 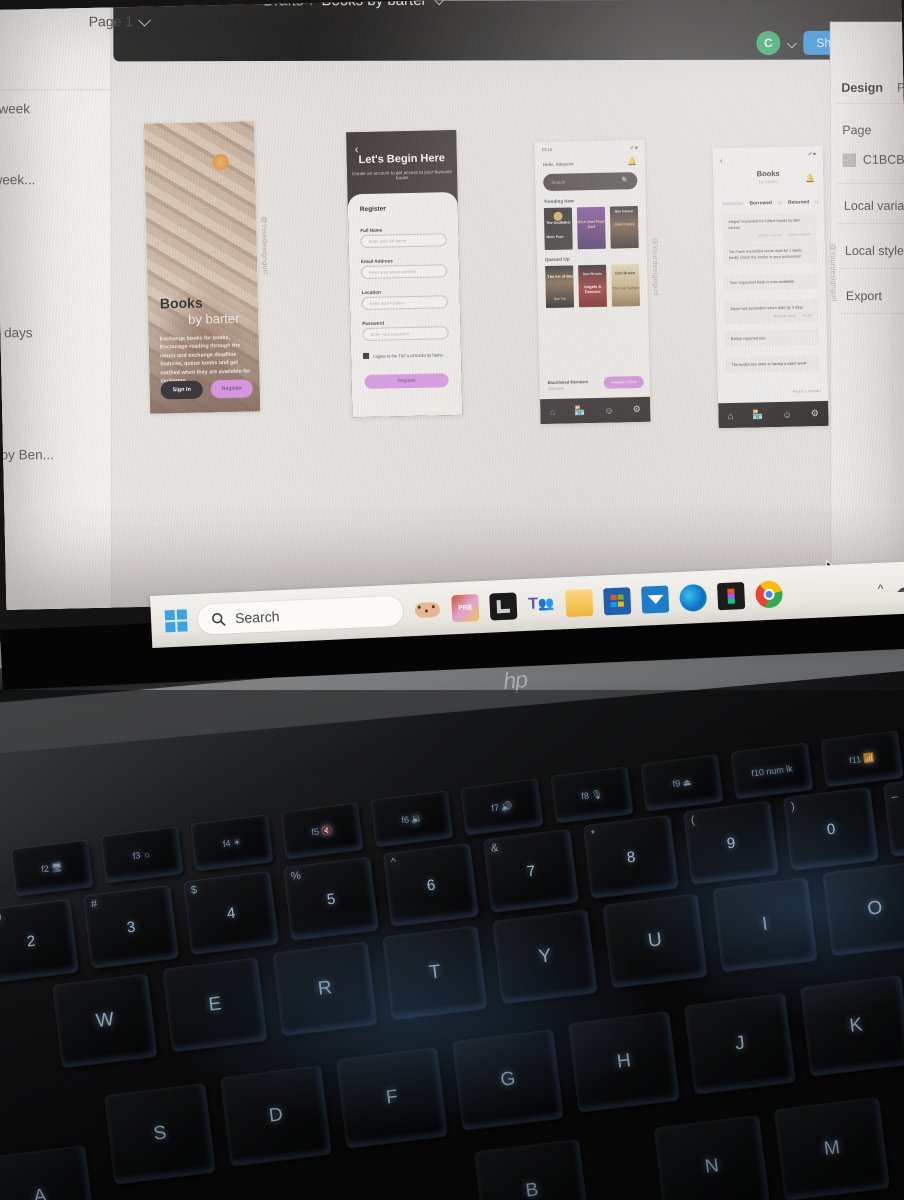 I want to click on word-icon, so click(x=503, y=606).